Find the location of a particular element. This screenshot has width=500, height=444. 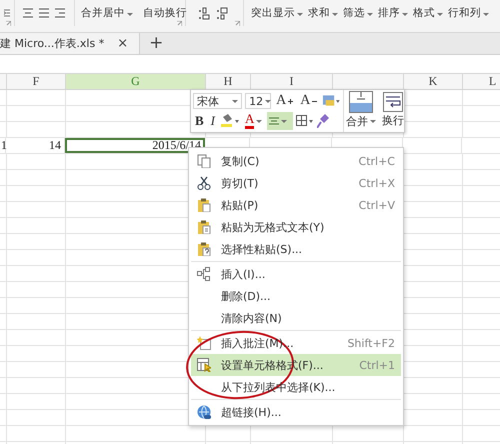

ribbon-button: 格式 is located at coordinates (428, 13).